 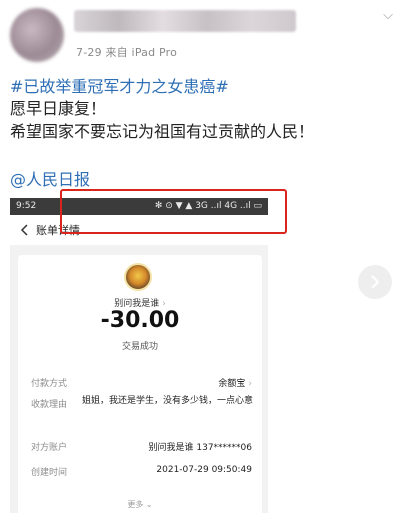 I want to click on counterparty-value: 别问我是谁 137******06, so click(x=200, y=448).